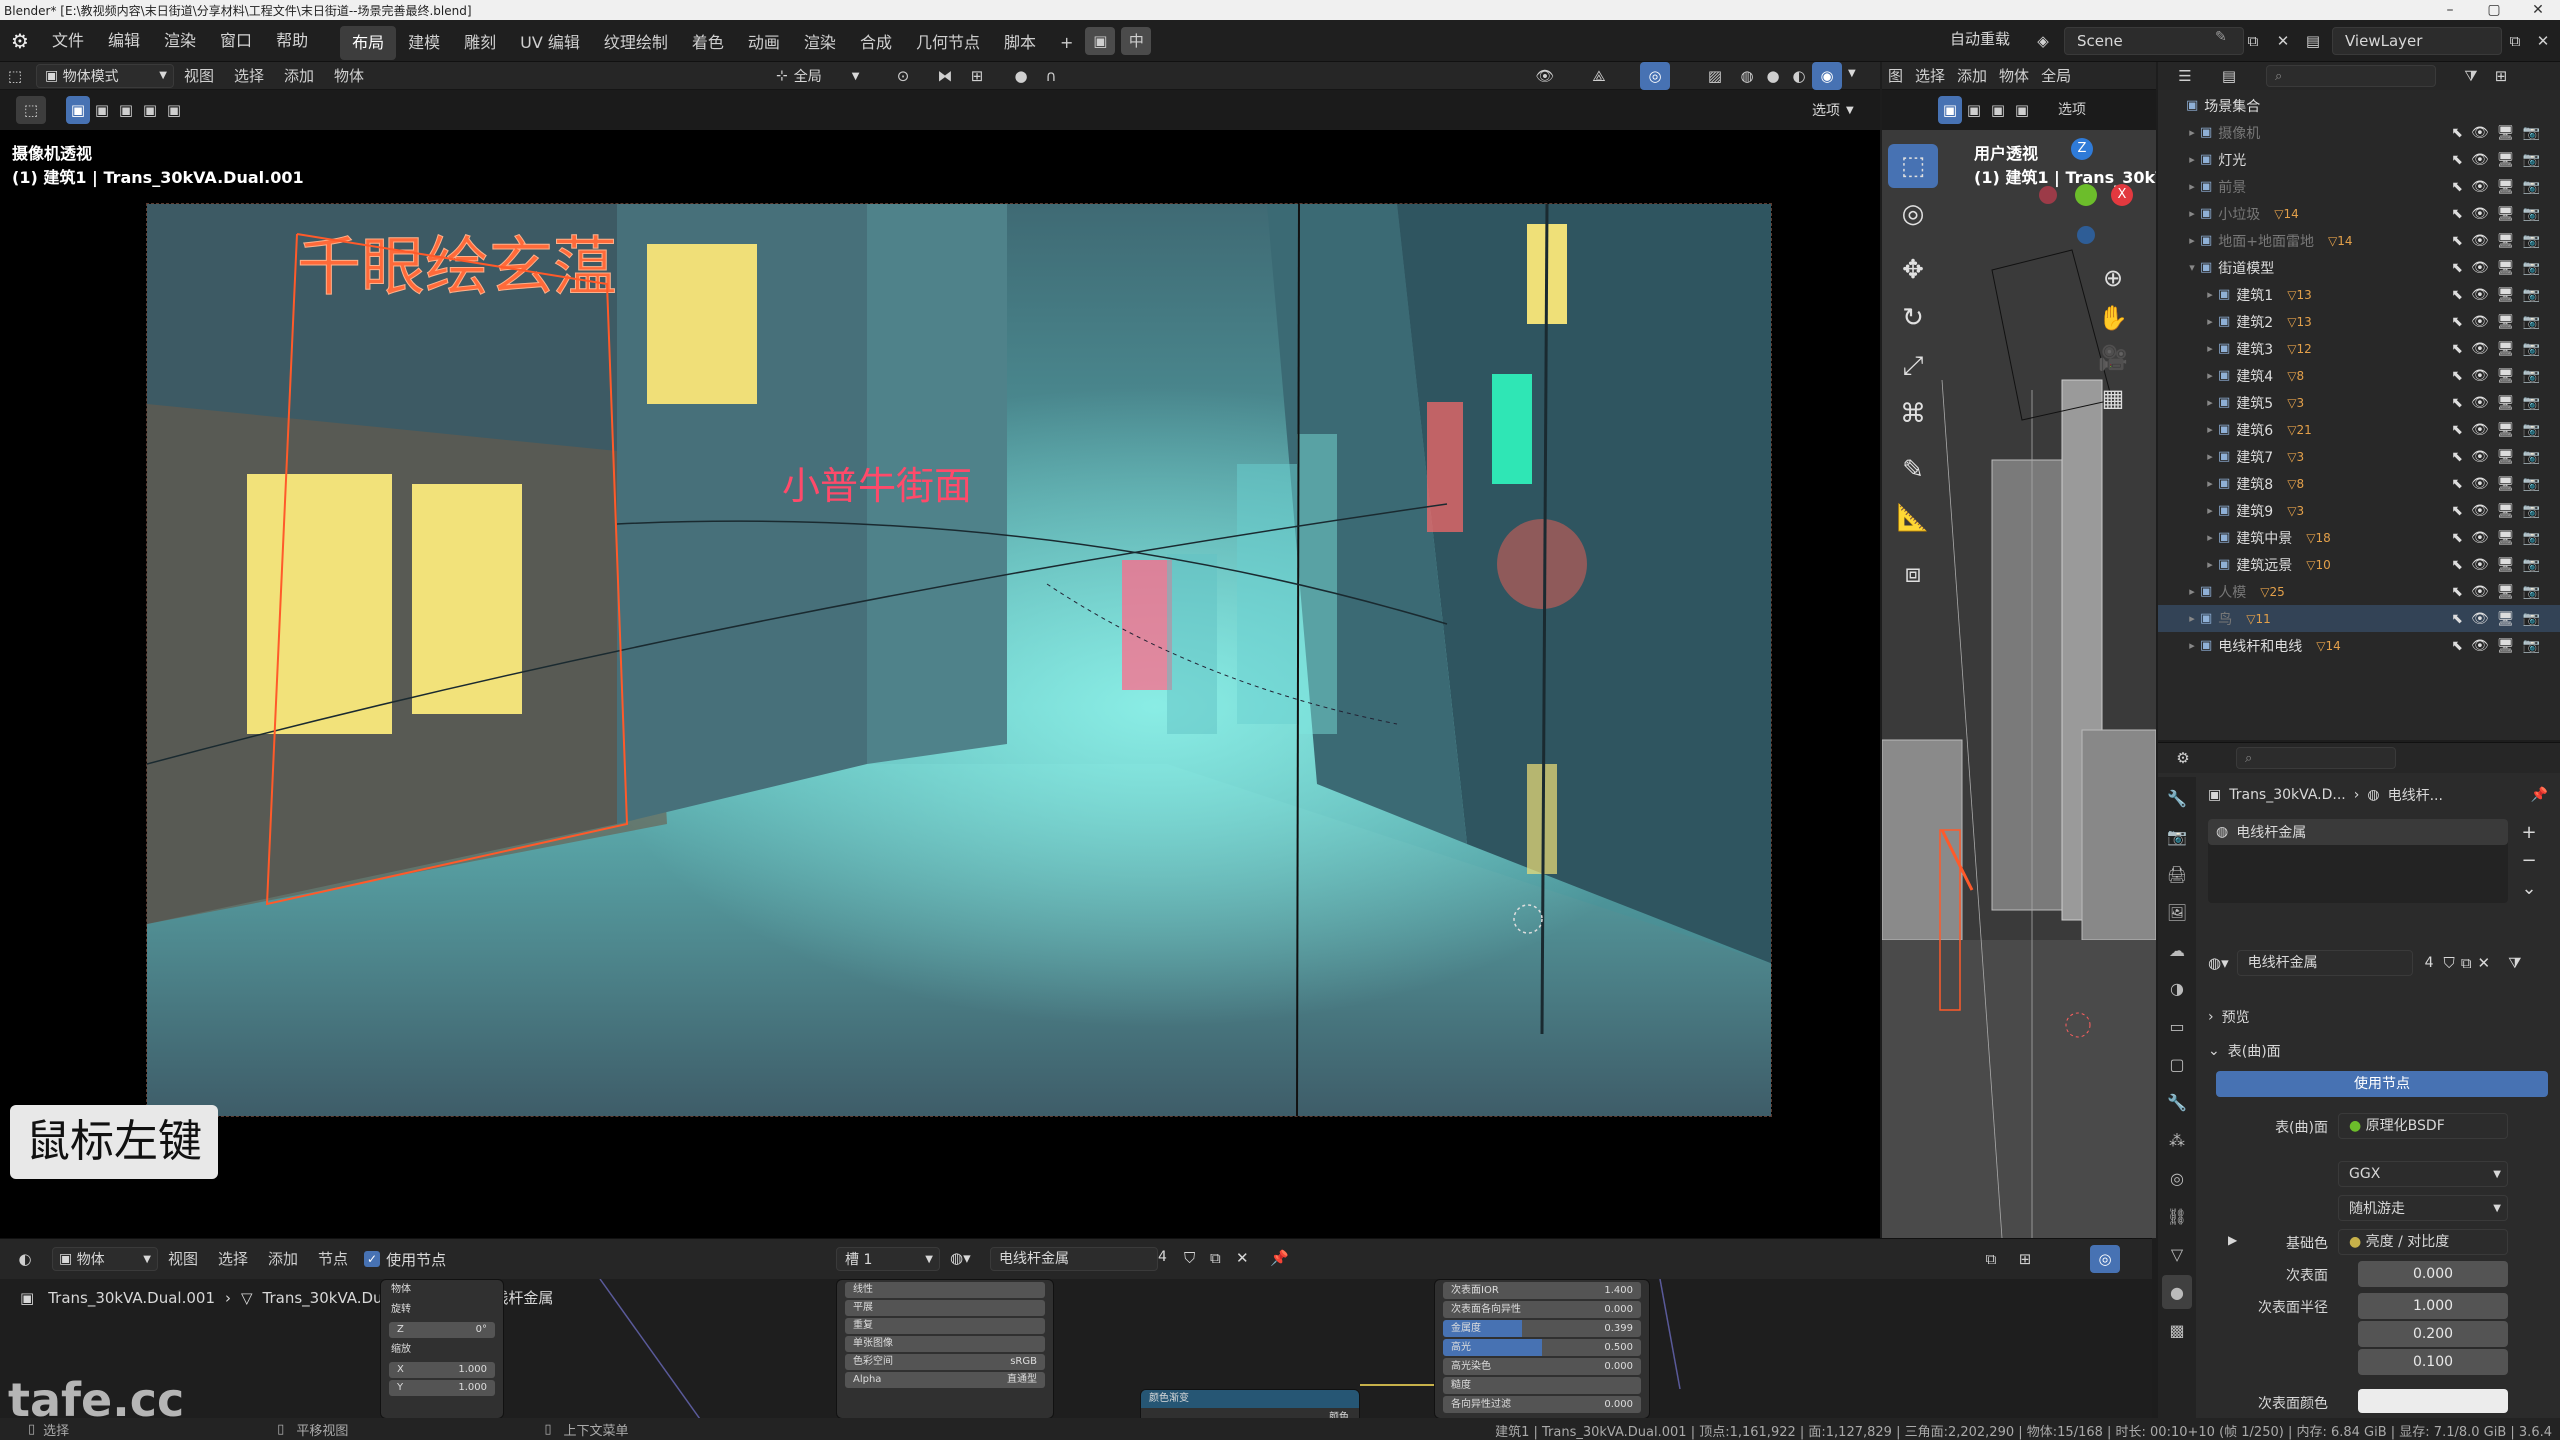 This screenshot has width=2560, height=1440. Describe the element at coordinates (1542, 1404) in the screenshot. I see `bsdf-input-row: 各向异性过滤 0.000` at that location.